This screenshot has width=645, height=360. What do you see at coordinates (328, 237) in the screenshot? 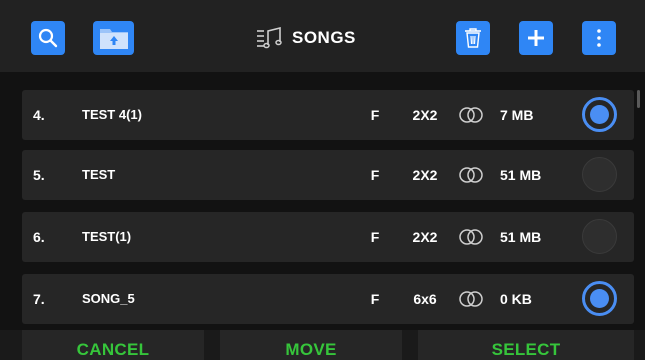
I see `song-row: 6. TEST(1) F 2X2 51 MB` at bounding box center [328, 237].